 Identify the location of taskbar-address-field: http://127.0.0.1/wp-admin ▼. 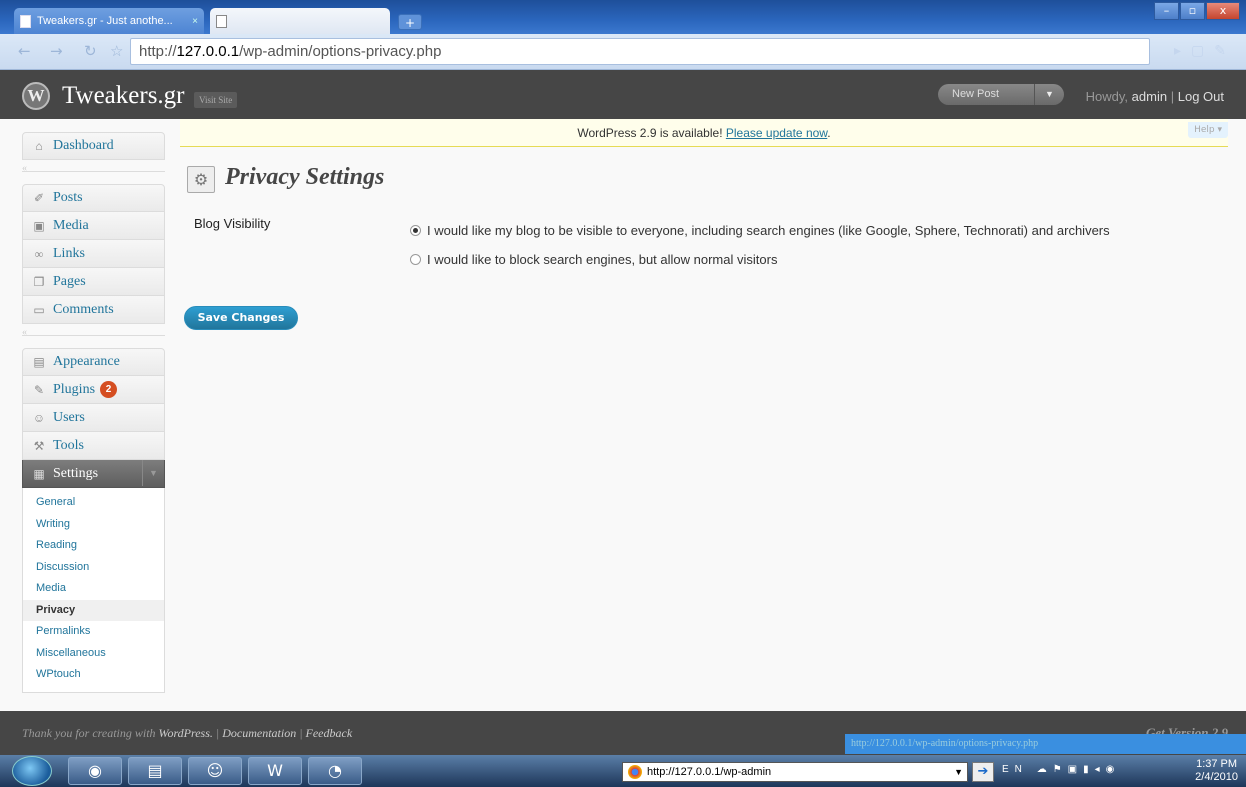
(795, 772).